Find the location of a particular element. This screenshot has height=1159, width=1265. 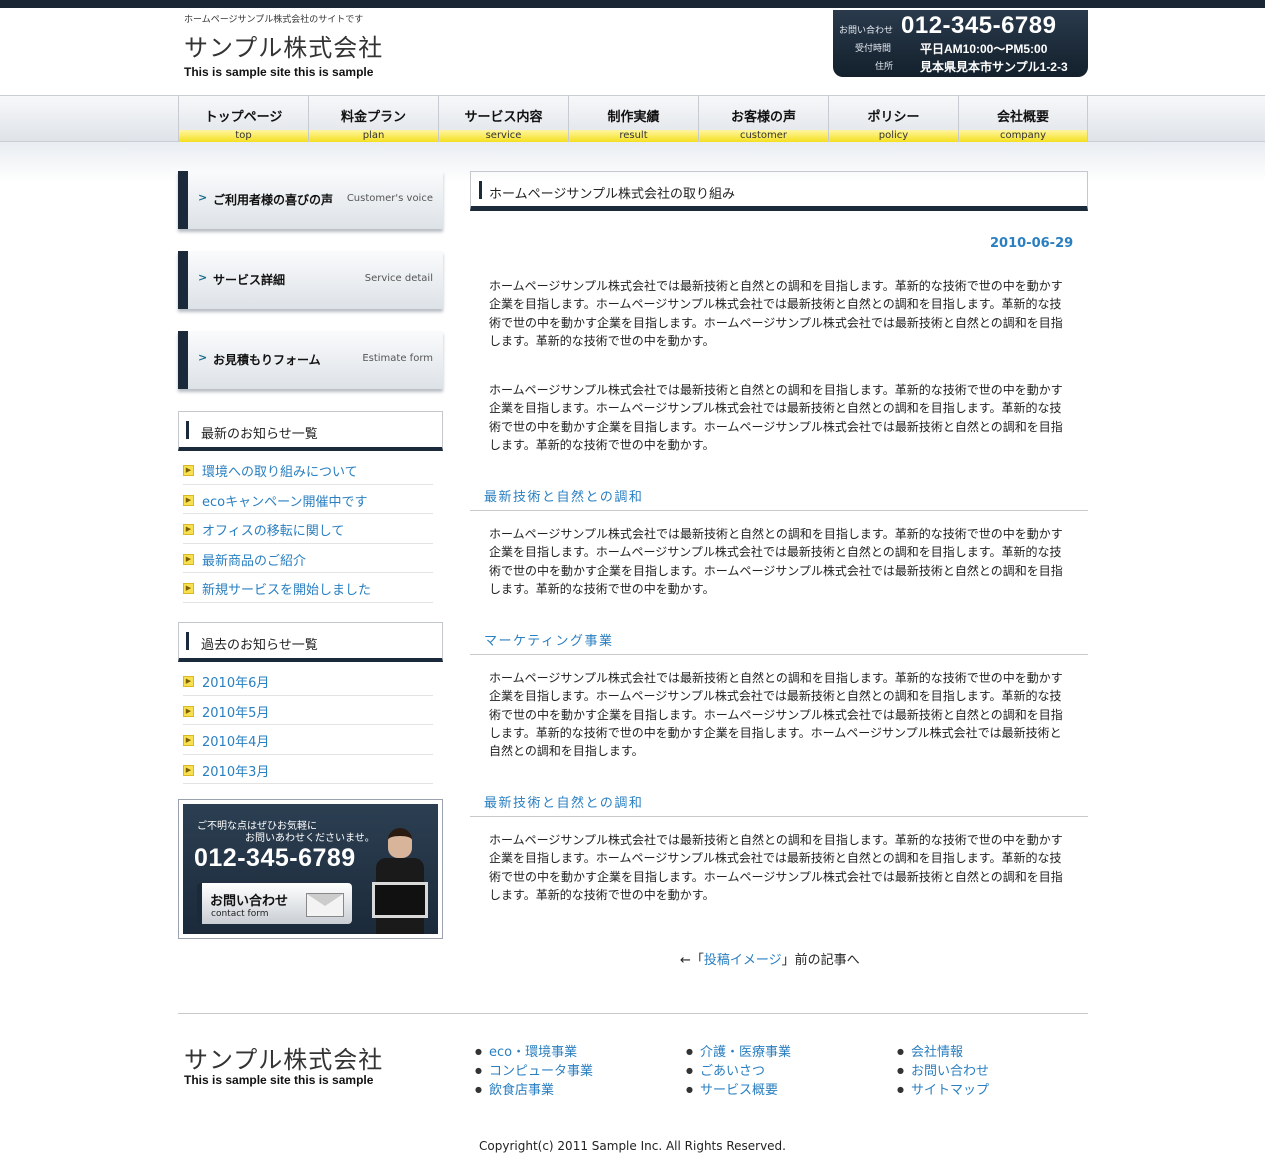

footer-links-col1: eco・環境事業 コンピュータ事業 飲食店事業 is located at coordinates (534, 1069).